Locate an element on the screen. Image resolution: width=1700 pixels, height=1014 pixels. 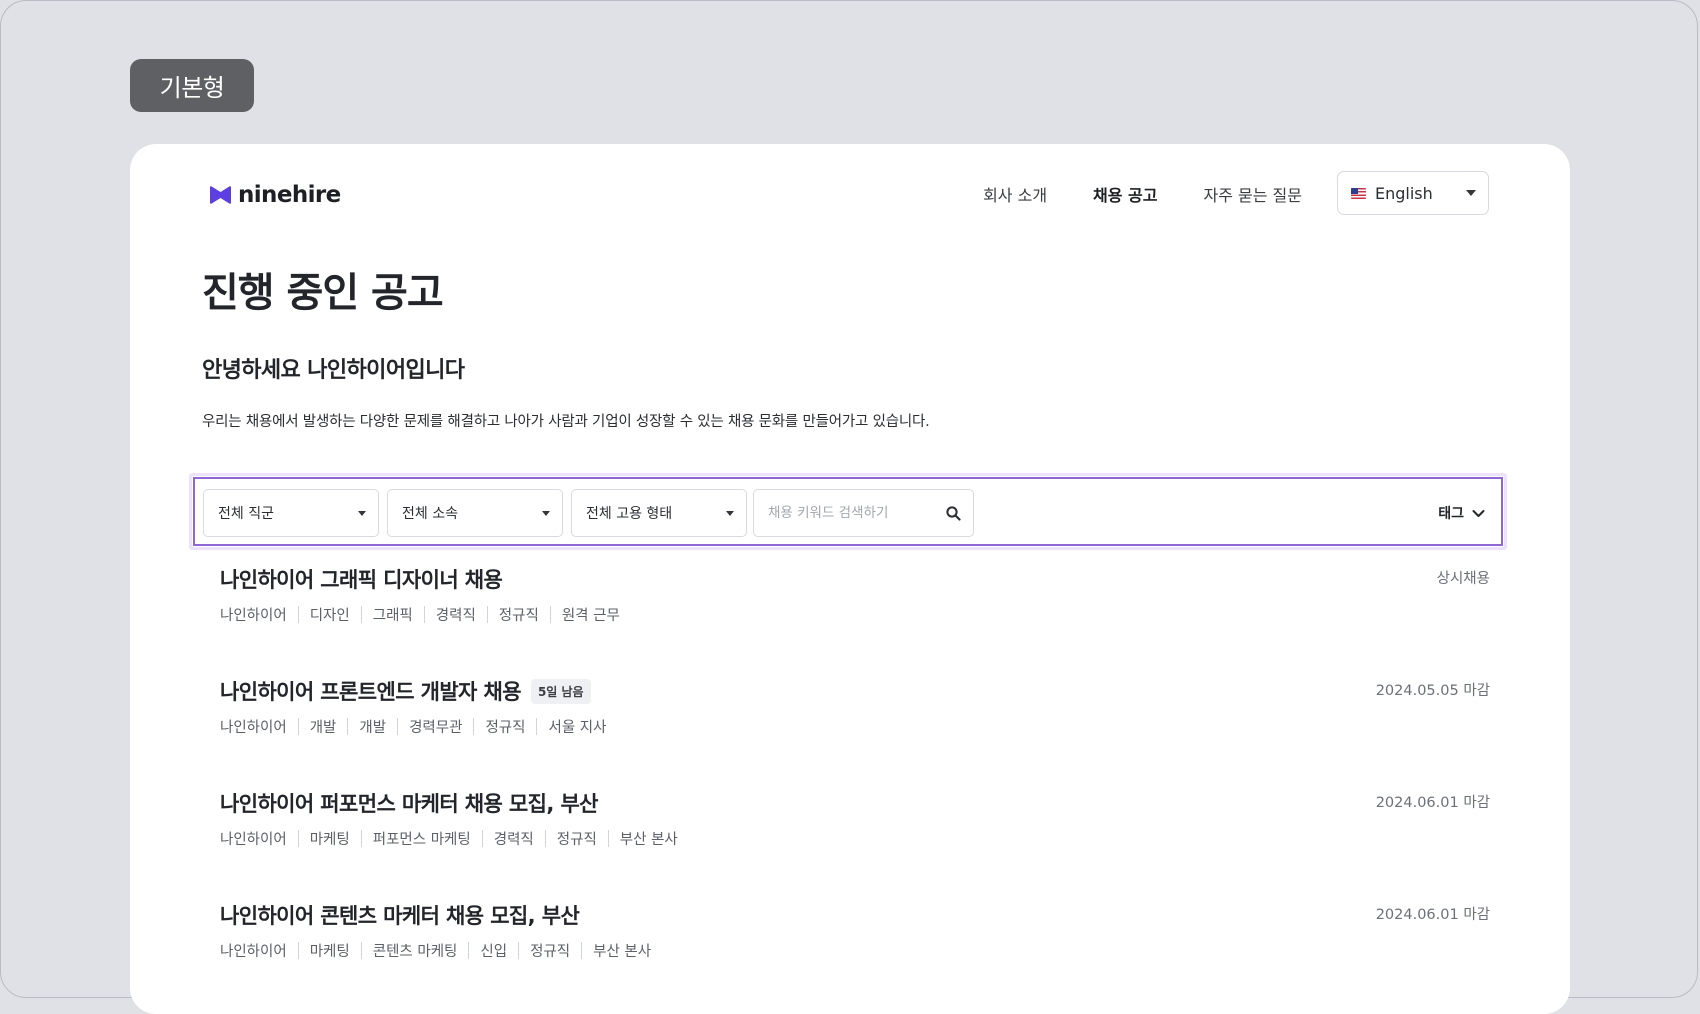
job-title-row: 나인하이어 프론트엔드 개발자 채용 5일 남음 is located at coordinates (405, 691).